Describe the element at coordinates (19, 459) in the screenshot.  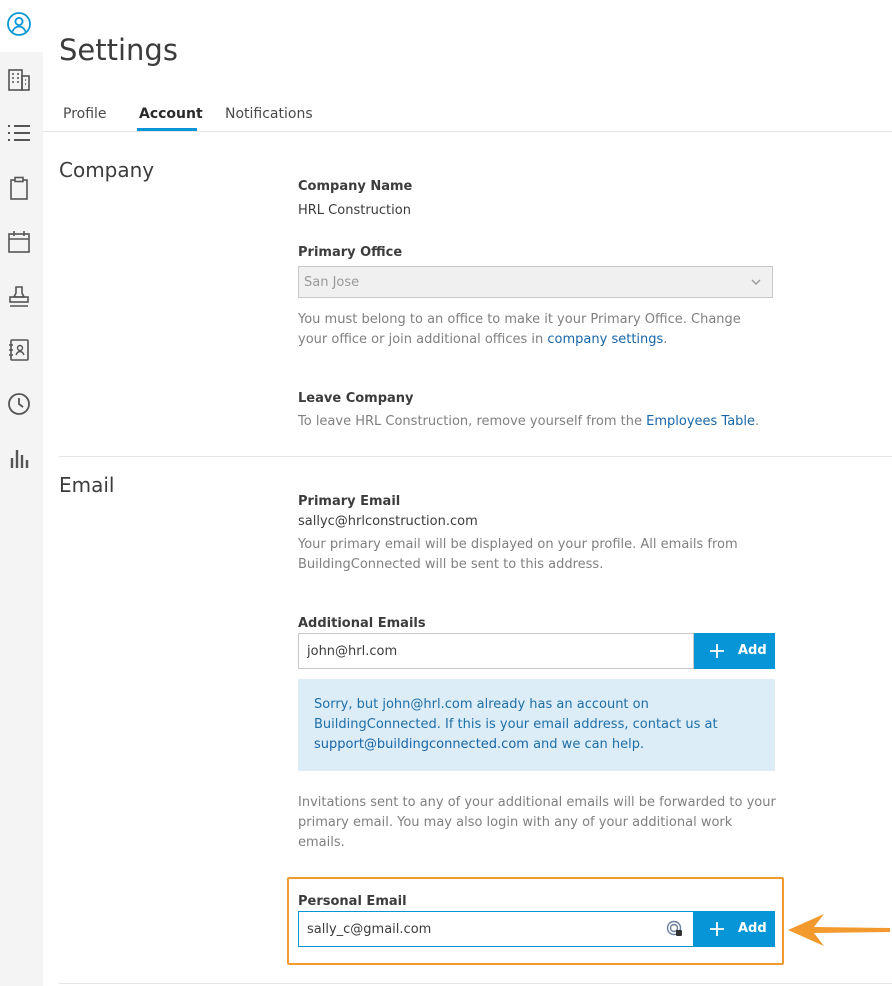
I see `bar-chart-icon` at that location.